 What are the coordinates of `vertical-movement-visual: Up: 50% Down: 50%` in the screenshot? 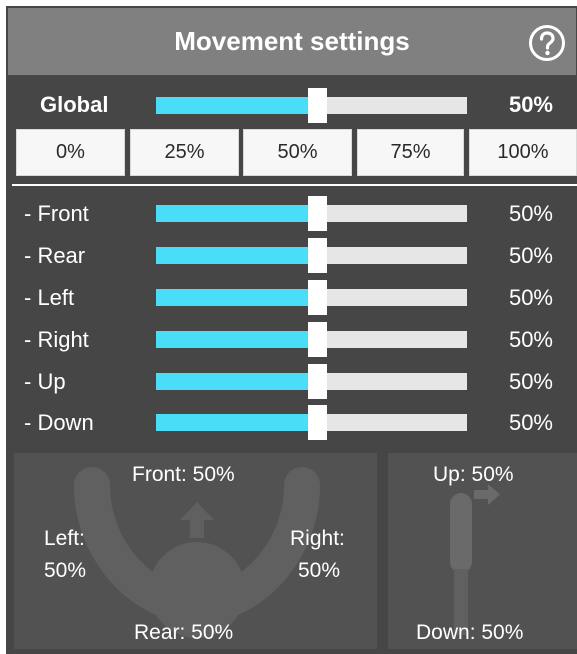 It's located at (482, 551).